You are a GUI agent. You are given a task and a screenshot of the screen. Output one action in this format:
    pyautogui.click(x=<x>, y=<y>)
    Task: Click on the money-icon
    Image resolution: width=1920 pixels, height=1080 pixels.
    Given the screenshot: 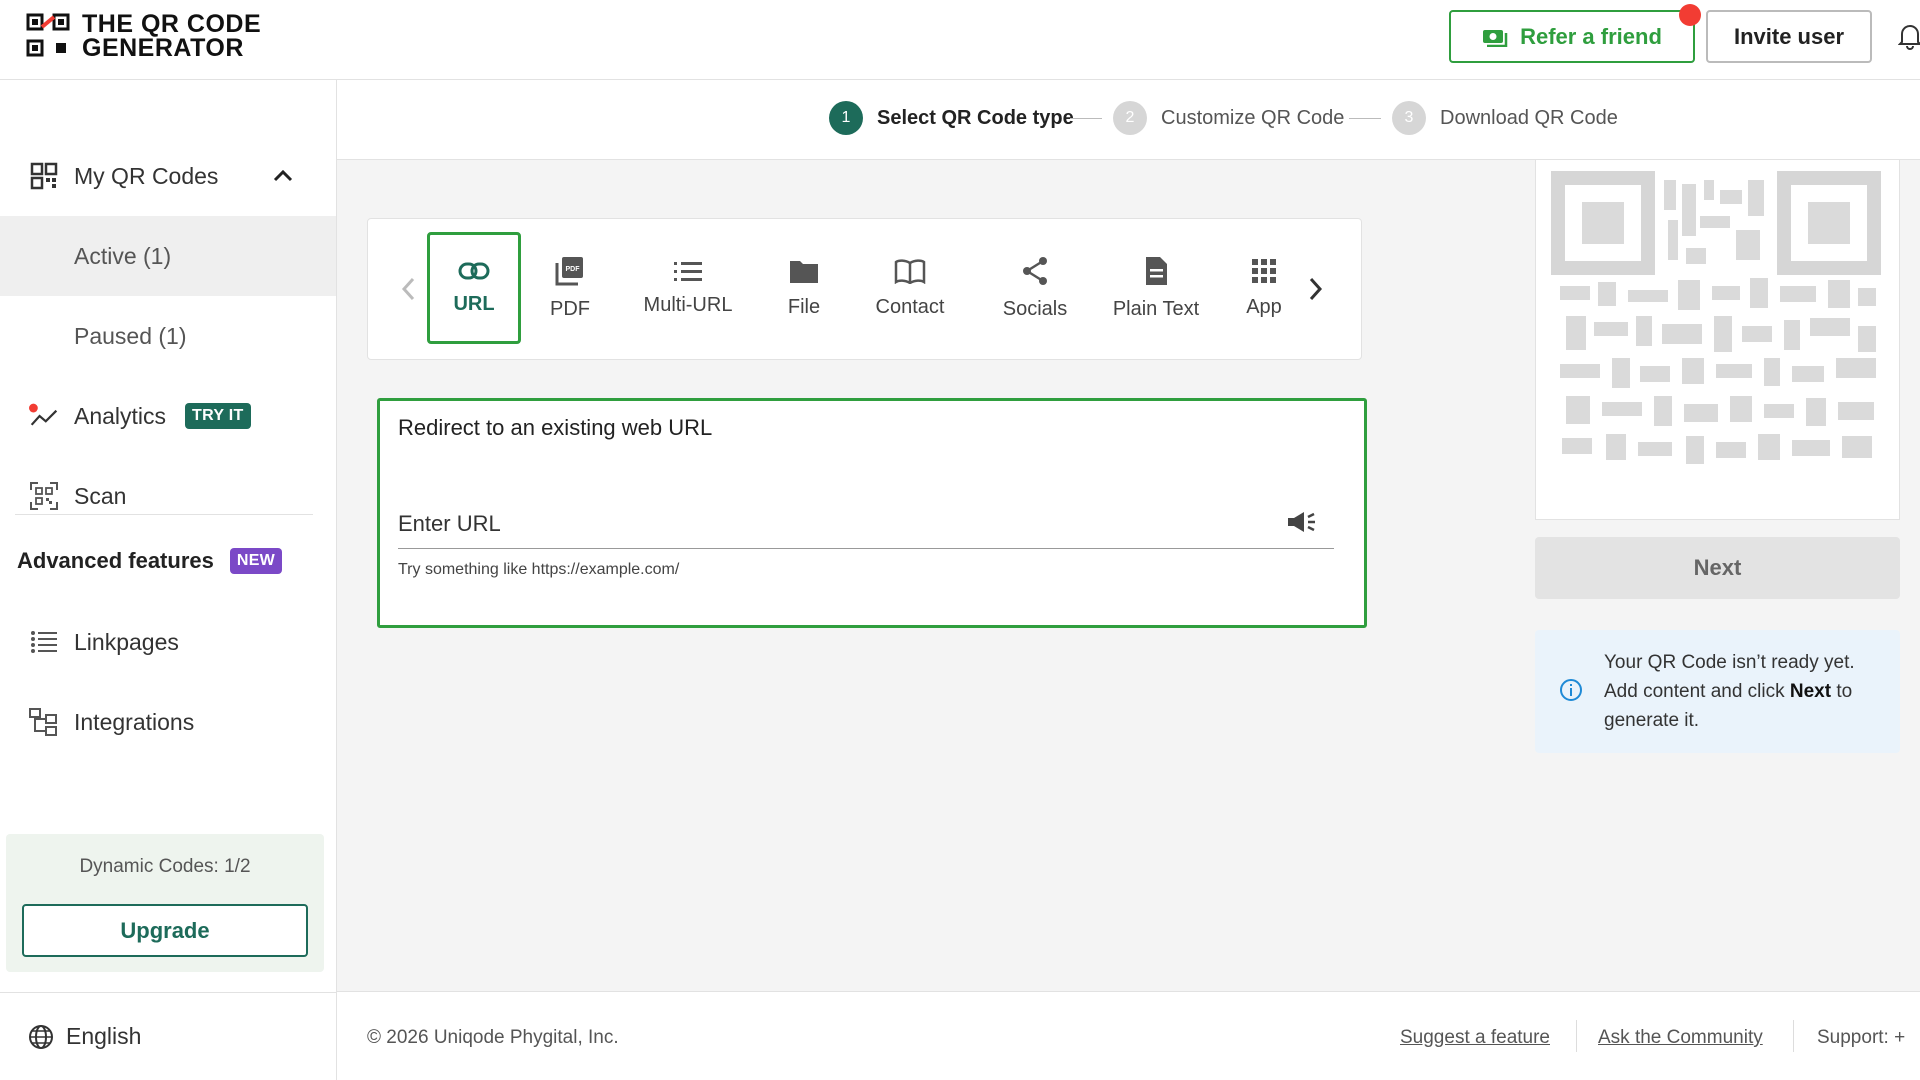 What is the action you would take?
    pyautogui.click(x=1495, y=38)
    